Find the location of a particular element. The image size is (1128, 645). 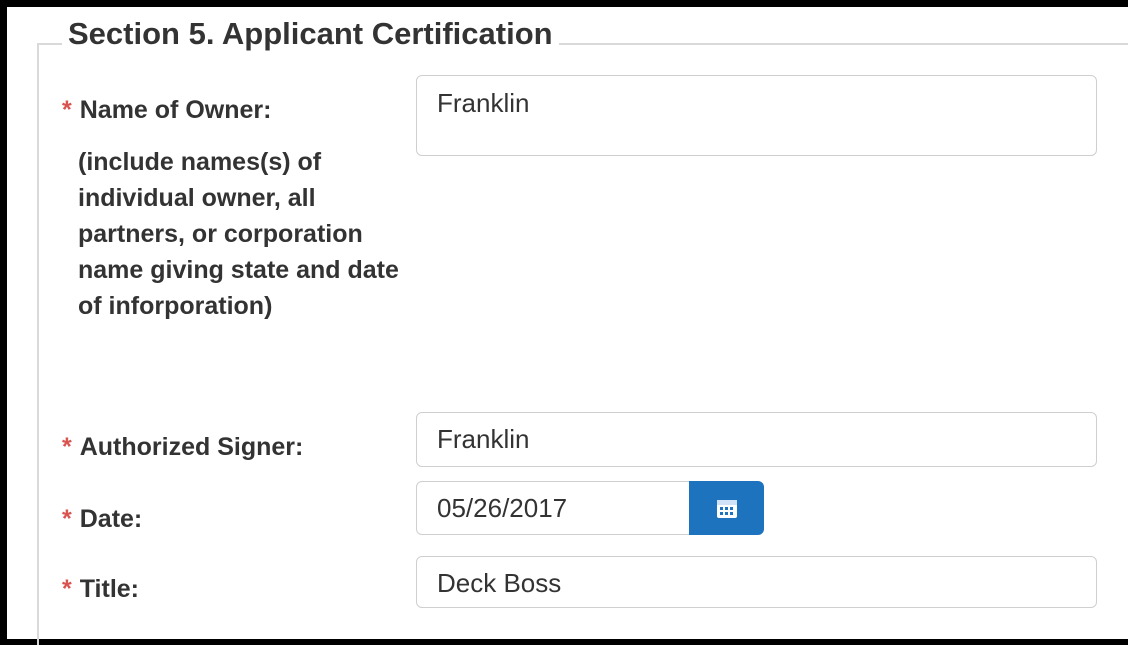

date-label-row: * Date: is located at coordinates (102, 519).